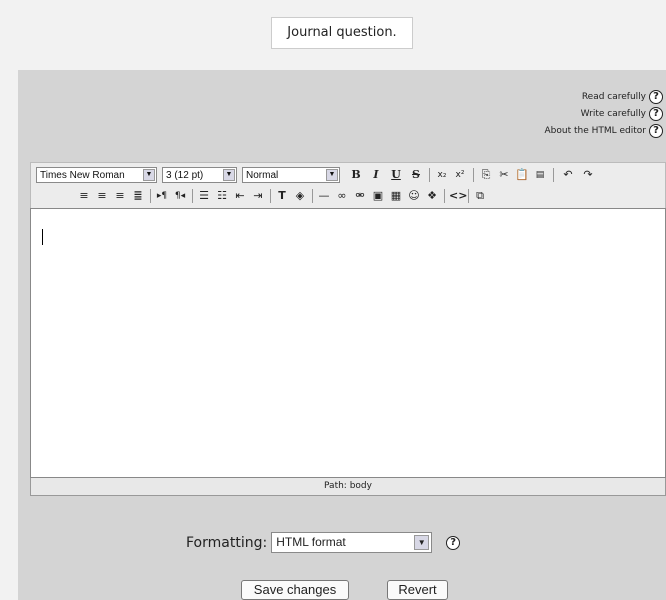 The image size is (666, 600). I want to click on font-size-value: 3 (12 pt), so click(185, 175).